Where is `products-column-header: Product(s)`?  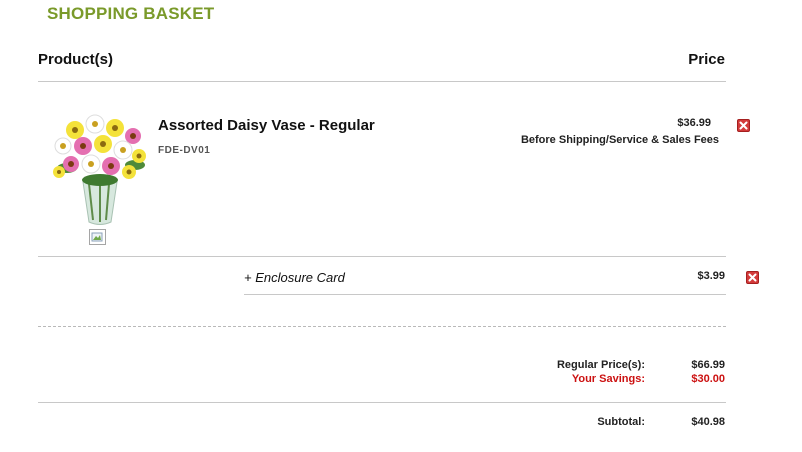
products-column-header: Product(s) is located at coordinates (75, 59).